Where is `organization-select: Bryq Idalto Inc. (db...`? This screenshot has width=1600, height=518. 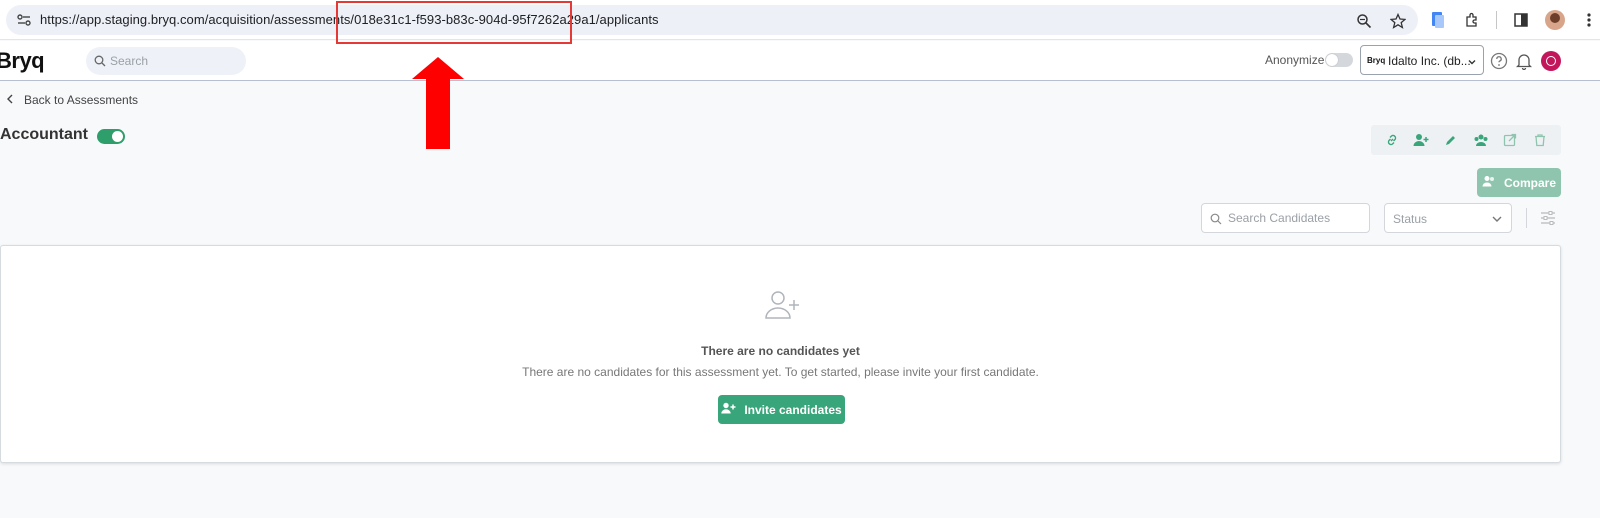
organization-select: Bryq Idalto Inc. (db... is located at coordinates (1422, 60).